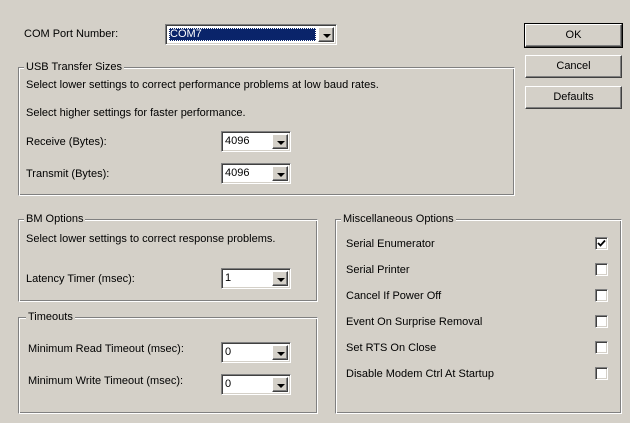  Describe the element at coordinates (228, 352) in the screenshot. I see `min-read-timeout-value: 0` at that location.